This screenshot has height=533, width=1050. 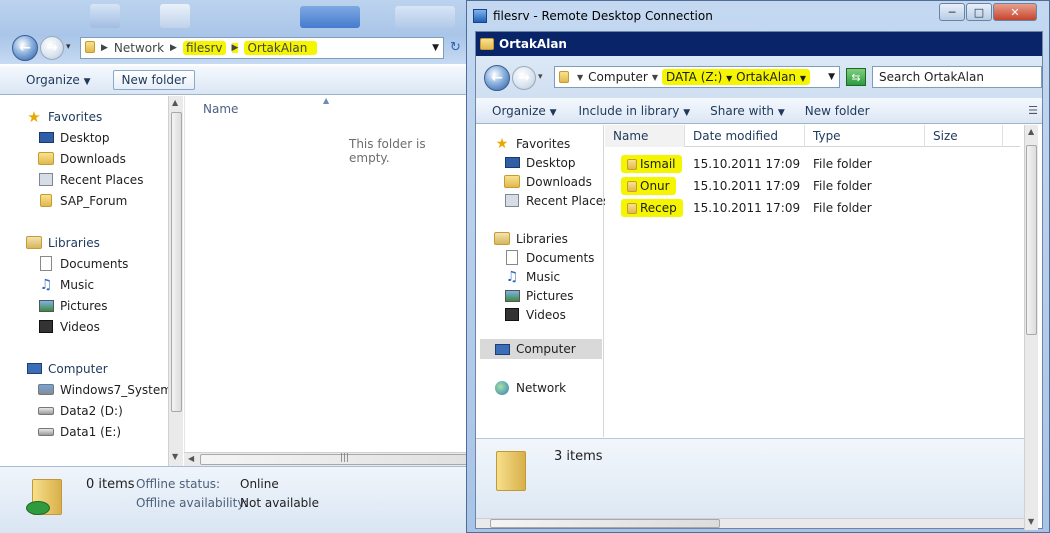 I want to click on left-nav-scrollbar: ▲ ▼, so click(x=175, y=281).